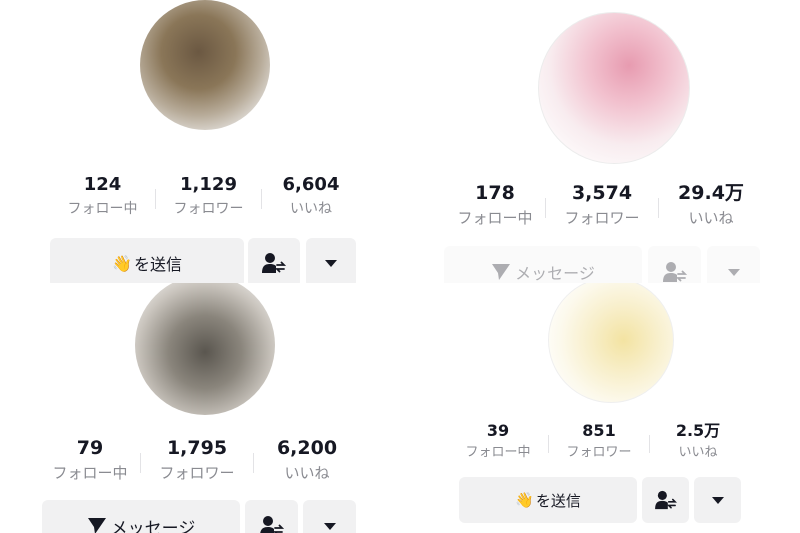 This screenshot has width=800, height=533. Describe the element at coordinates (602, 193) in the screenshot. I see `followers-count: 3,574` at that location.